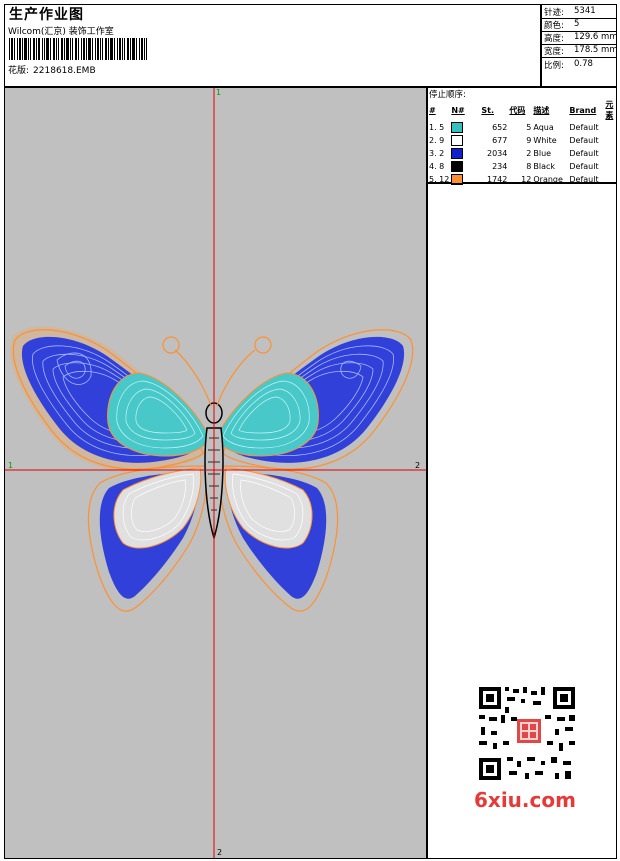 The height and width of the screenshot is (861, 620). What do you see at coordinates (279, 538) in the screenshot?
I see `right-lower-wing` at bounding box center [279, 538].